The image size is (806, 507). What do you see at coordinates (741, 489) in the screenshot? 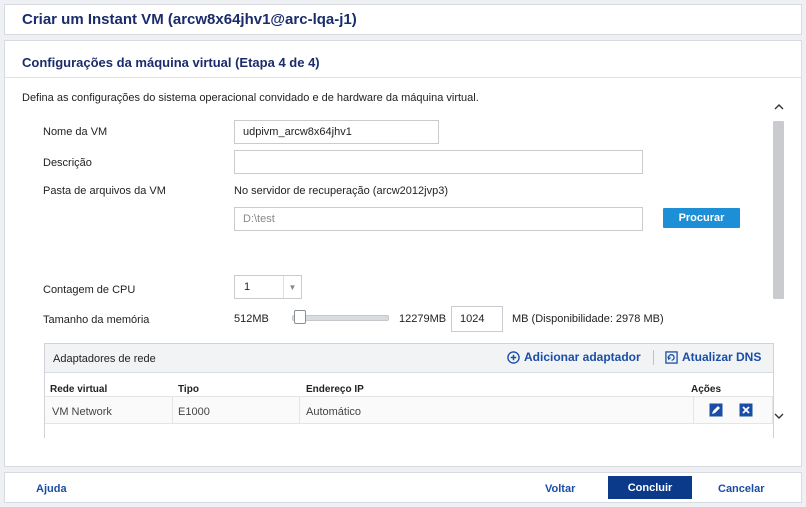
I see `cancel-button: Cancelar` at bounding box center [741, 489].